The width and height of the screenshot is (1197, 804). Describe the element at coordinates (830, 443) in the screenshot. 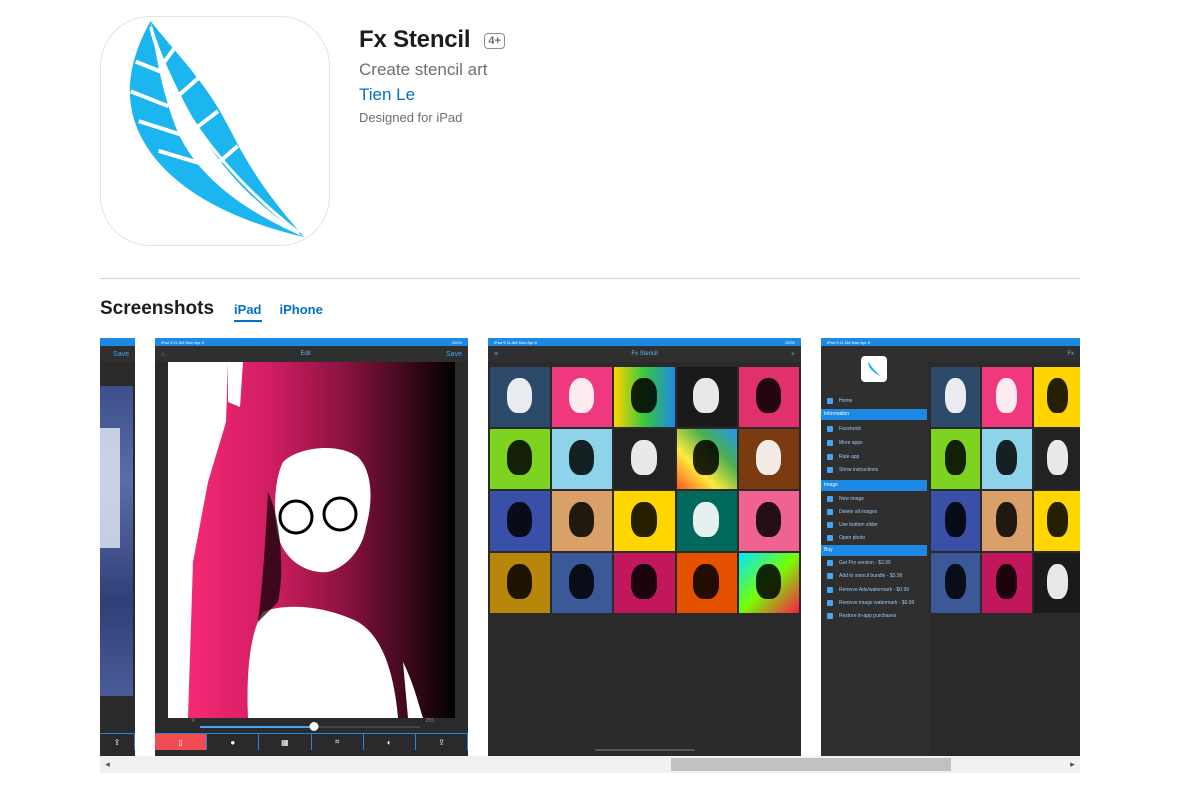

I see `more-icon` at that location.